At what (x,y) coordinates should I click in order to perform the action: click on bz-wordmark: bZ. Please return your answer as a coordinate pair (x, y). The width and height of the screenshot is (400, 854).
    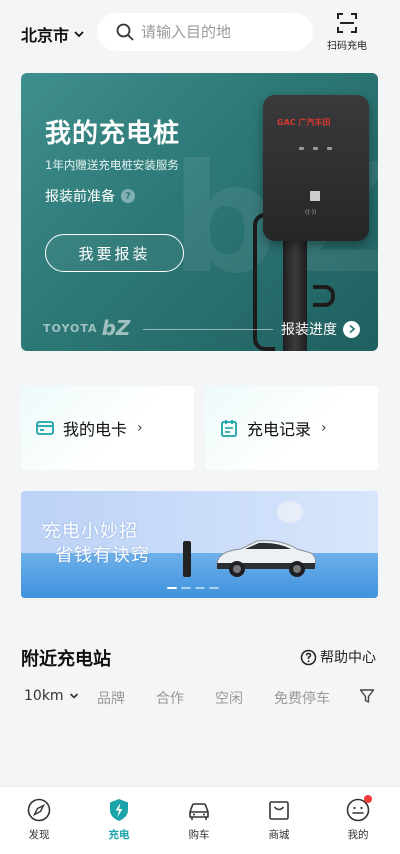
    Looking at the image, I should click on (116, 328).